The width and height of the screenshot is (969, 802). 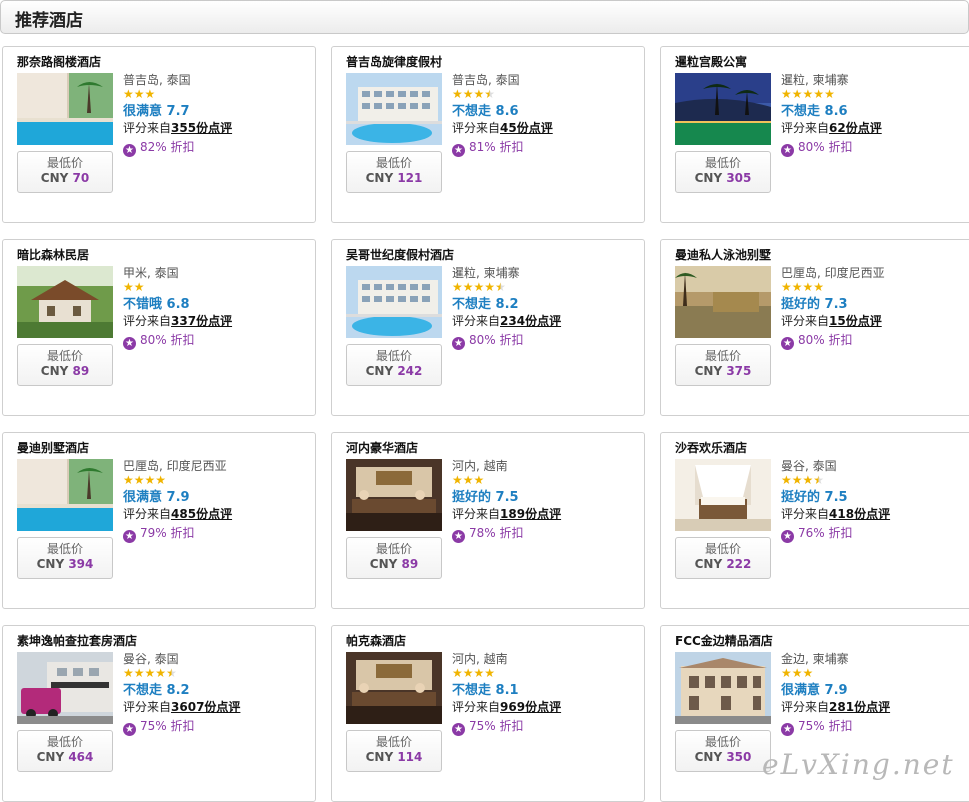 I want to click on review-link: 3607份点评, so click(x=205, y=707).